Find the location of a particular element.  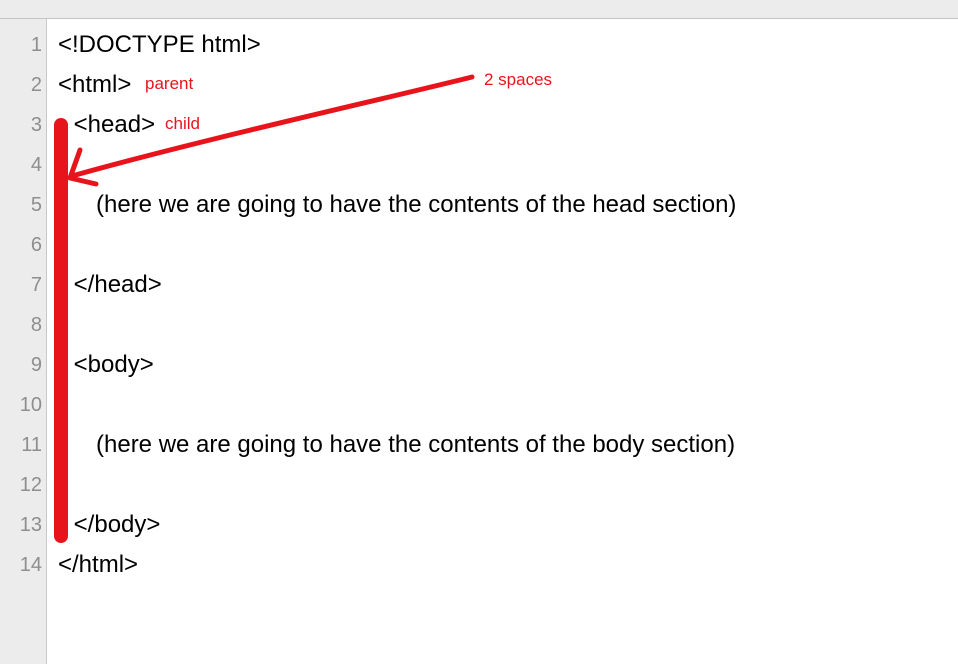

annotation-parent: parent is located at coordinates (169, 83).